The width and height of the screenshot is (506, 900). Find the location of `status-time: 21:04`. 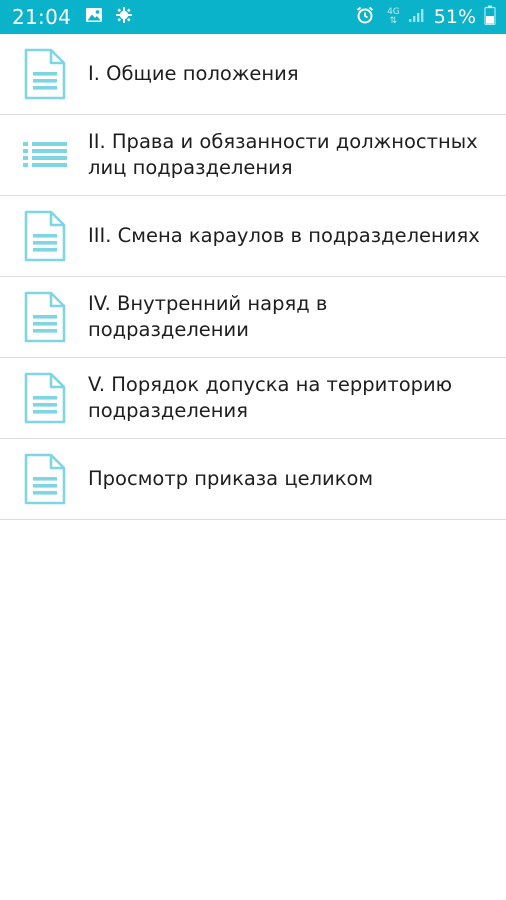

status-time: 21:04 is located at coordinates (42, 17).